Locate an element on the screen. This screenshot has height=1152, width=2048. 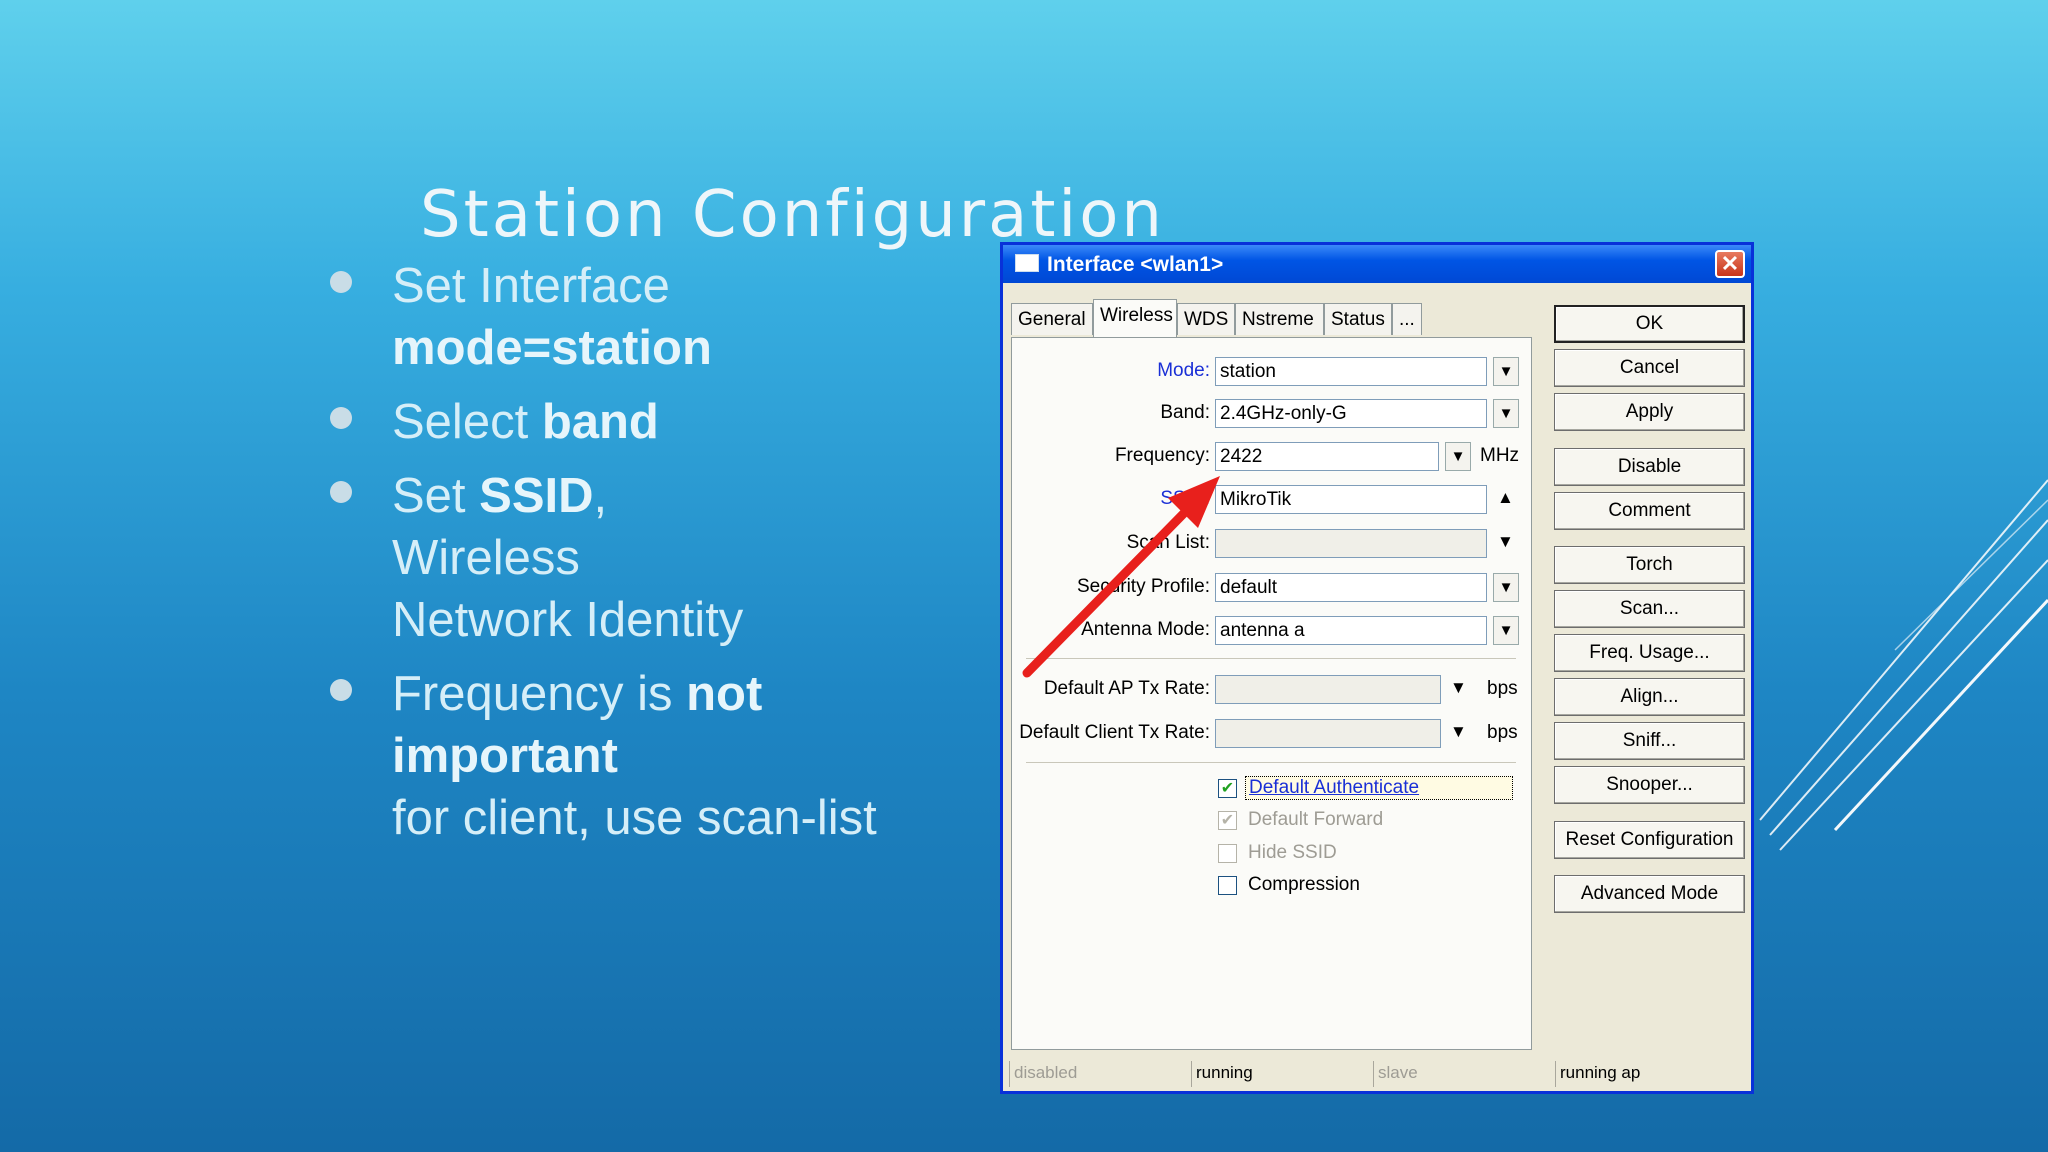
band-select: 2.4GHz-only-G is located at coordinates (1351, 413).